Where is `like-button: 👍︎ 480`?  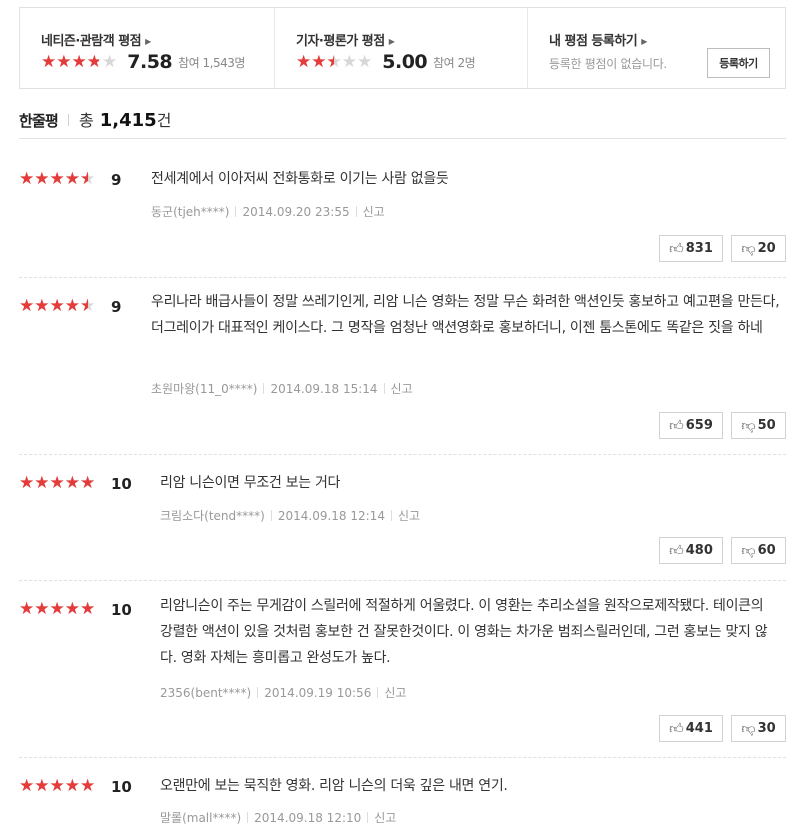
like-button: 👍︎ 480 is located at coordinates (691, 550).